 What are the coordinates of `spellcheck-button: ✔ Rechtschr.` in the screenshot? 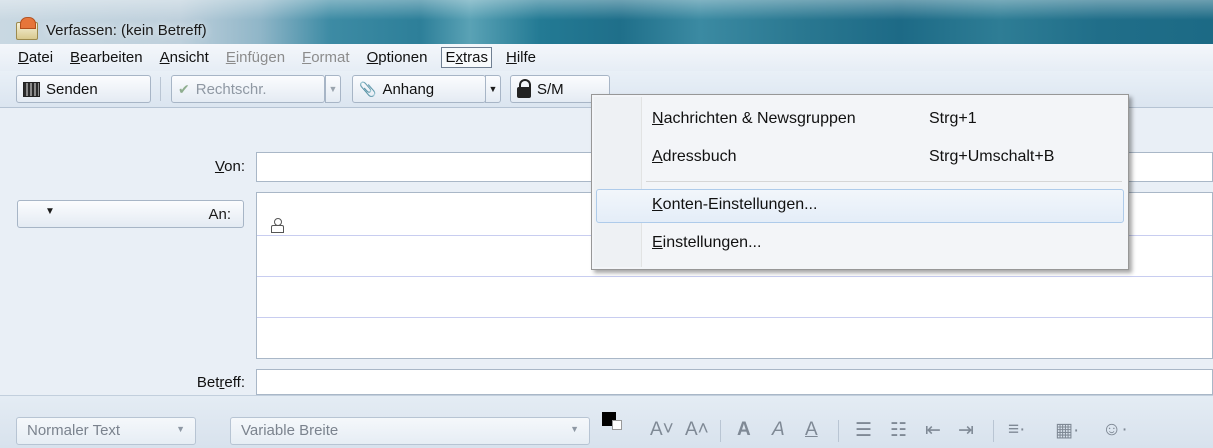 It's located at (248, 89).